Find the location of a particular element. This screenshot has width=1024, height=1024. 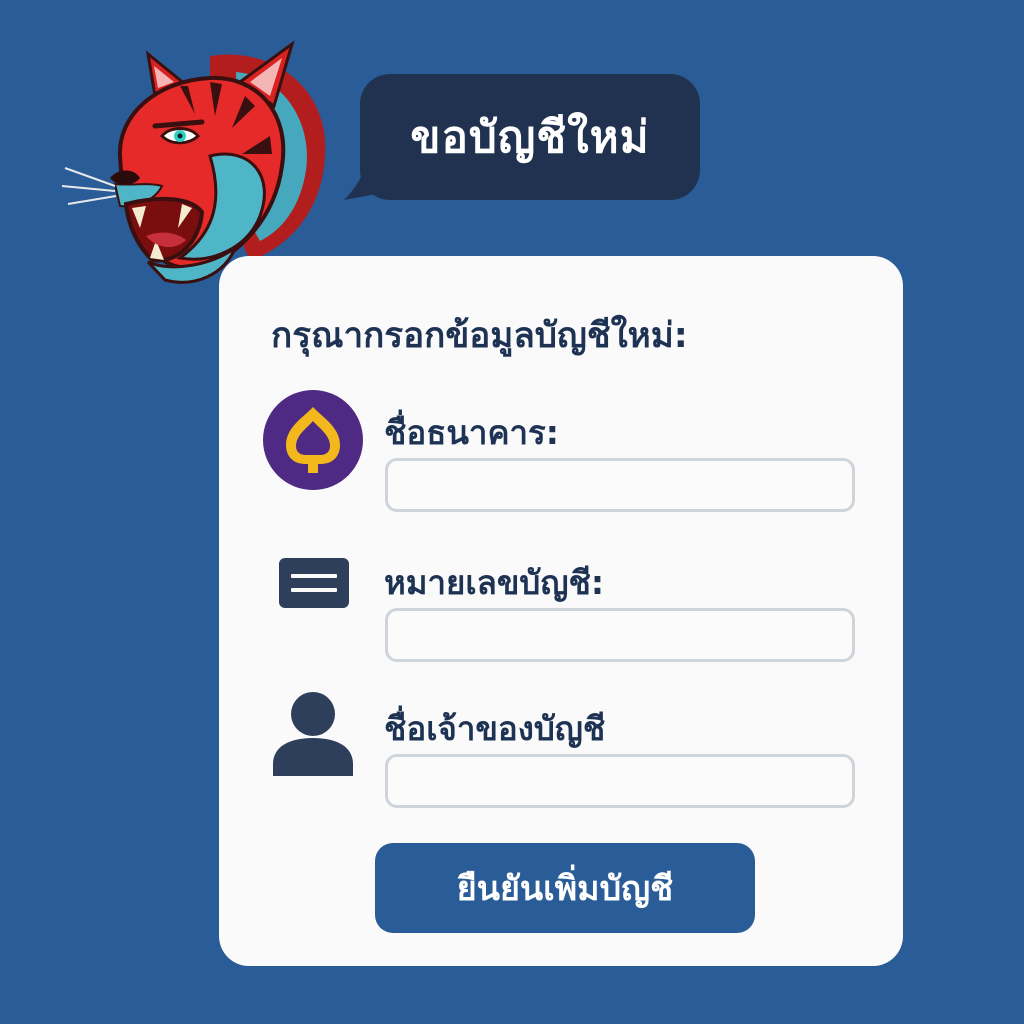

bank-logo-icon is located at coordinates (313, 440).